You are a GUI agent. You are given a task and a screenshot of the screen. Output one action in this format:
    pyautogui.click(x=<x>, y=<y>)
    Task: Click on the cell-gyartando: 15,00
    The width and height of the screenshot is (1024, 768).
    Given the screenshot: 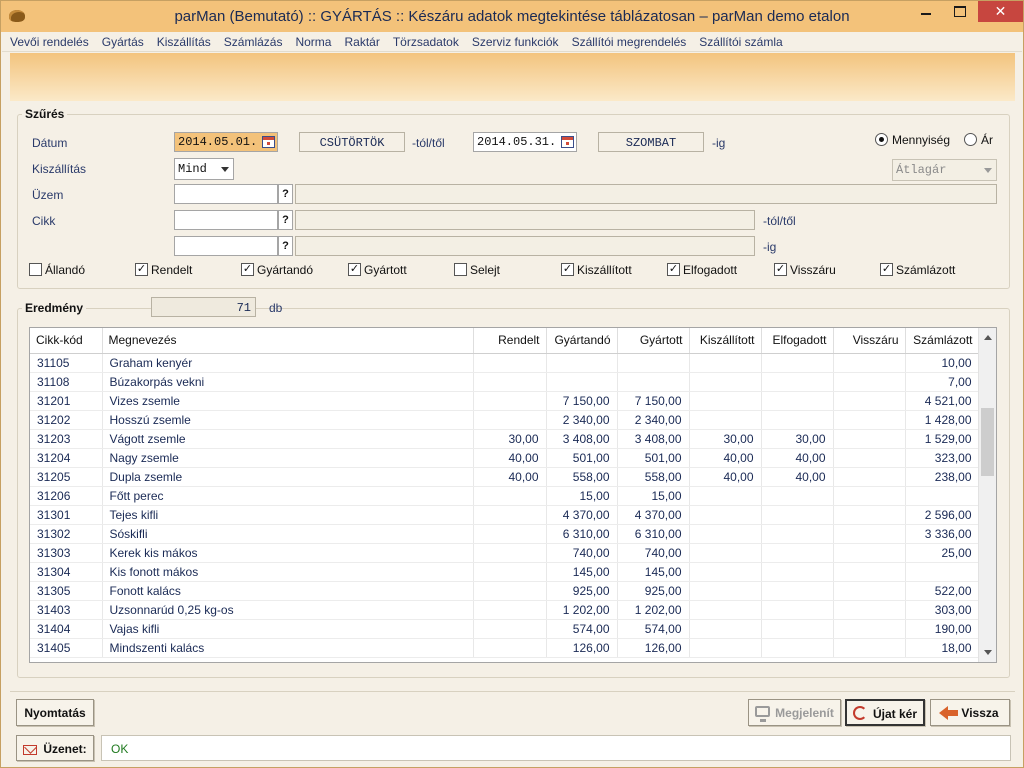 What is the action you would take?
    pyautogui.click(x=582, y=496)
    